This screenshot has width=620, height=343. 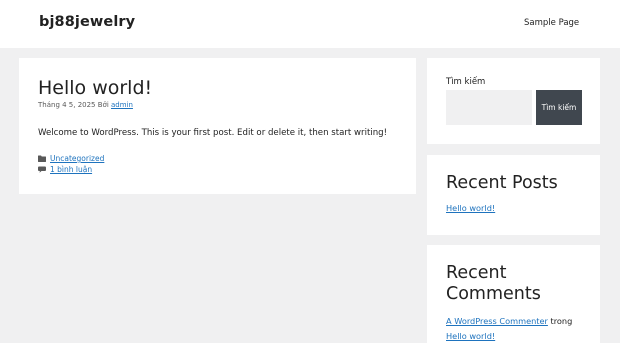 What do you see at coordinates (561, 321) in the screenshot?
I see `comment-on-text: trong` at bounding box center [561, 321].